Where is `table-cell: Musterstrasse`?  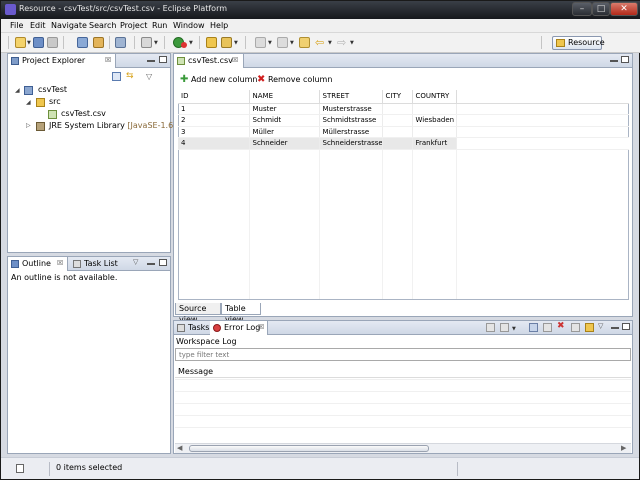
table-cell: Musterstrasse is located at coordinates (351, 109).